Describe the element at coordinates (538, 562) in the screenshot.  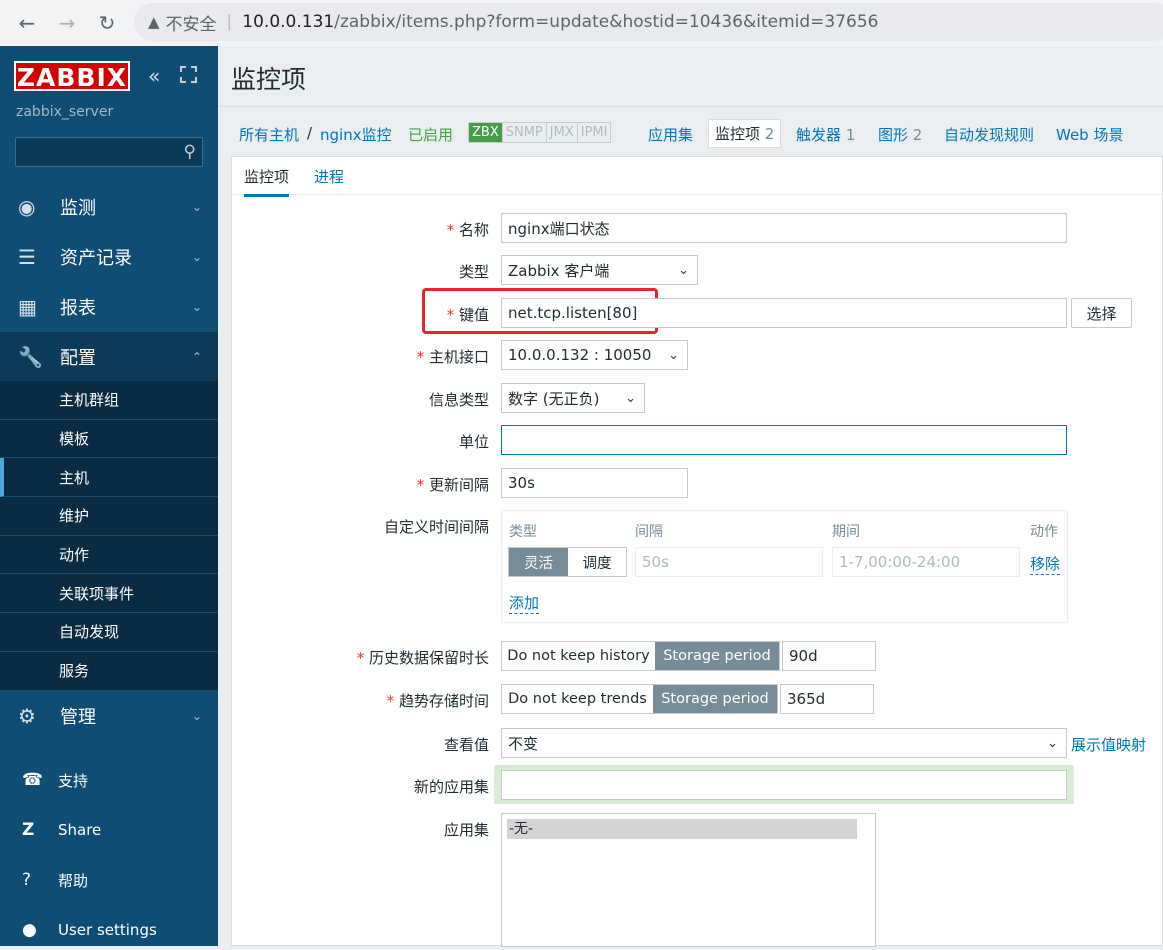
I see `flexible-option: 灵活` at that location.